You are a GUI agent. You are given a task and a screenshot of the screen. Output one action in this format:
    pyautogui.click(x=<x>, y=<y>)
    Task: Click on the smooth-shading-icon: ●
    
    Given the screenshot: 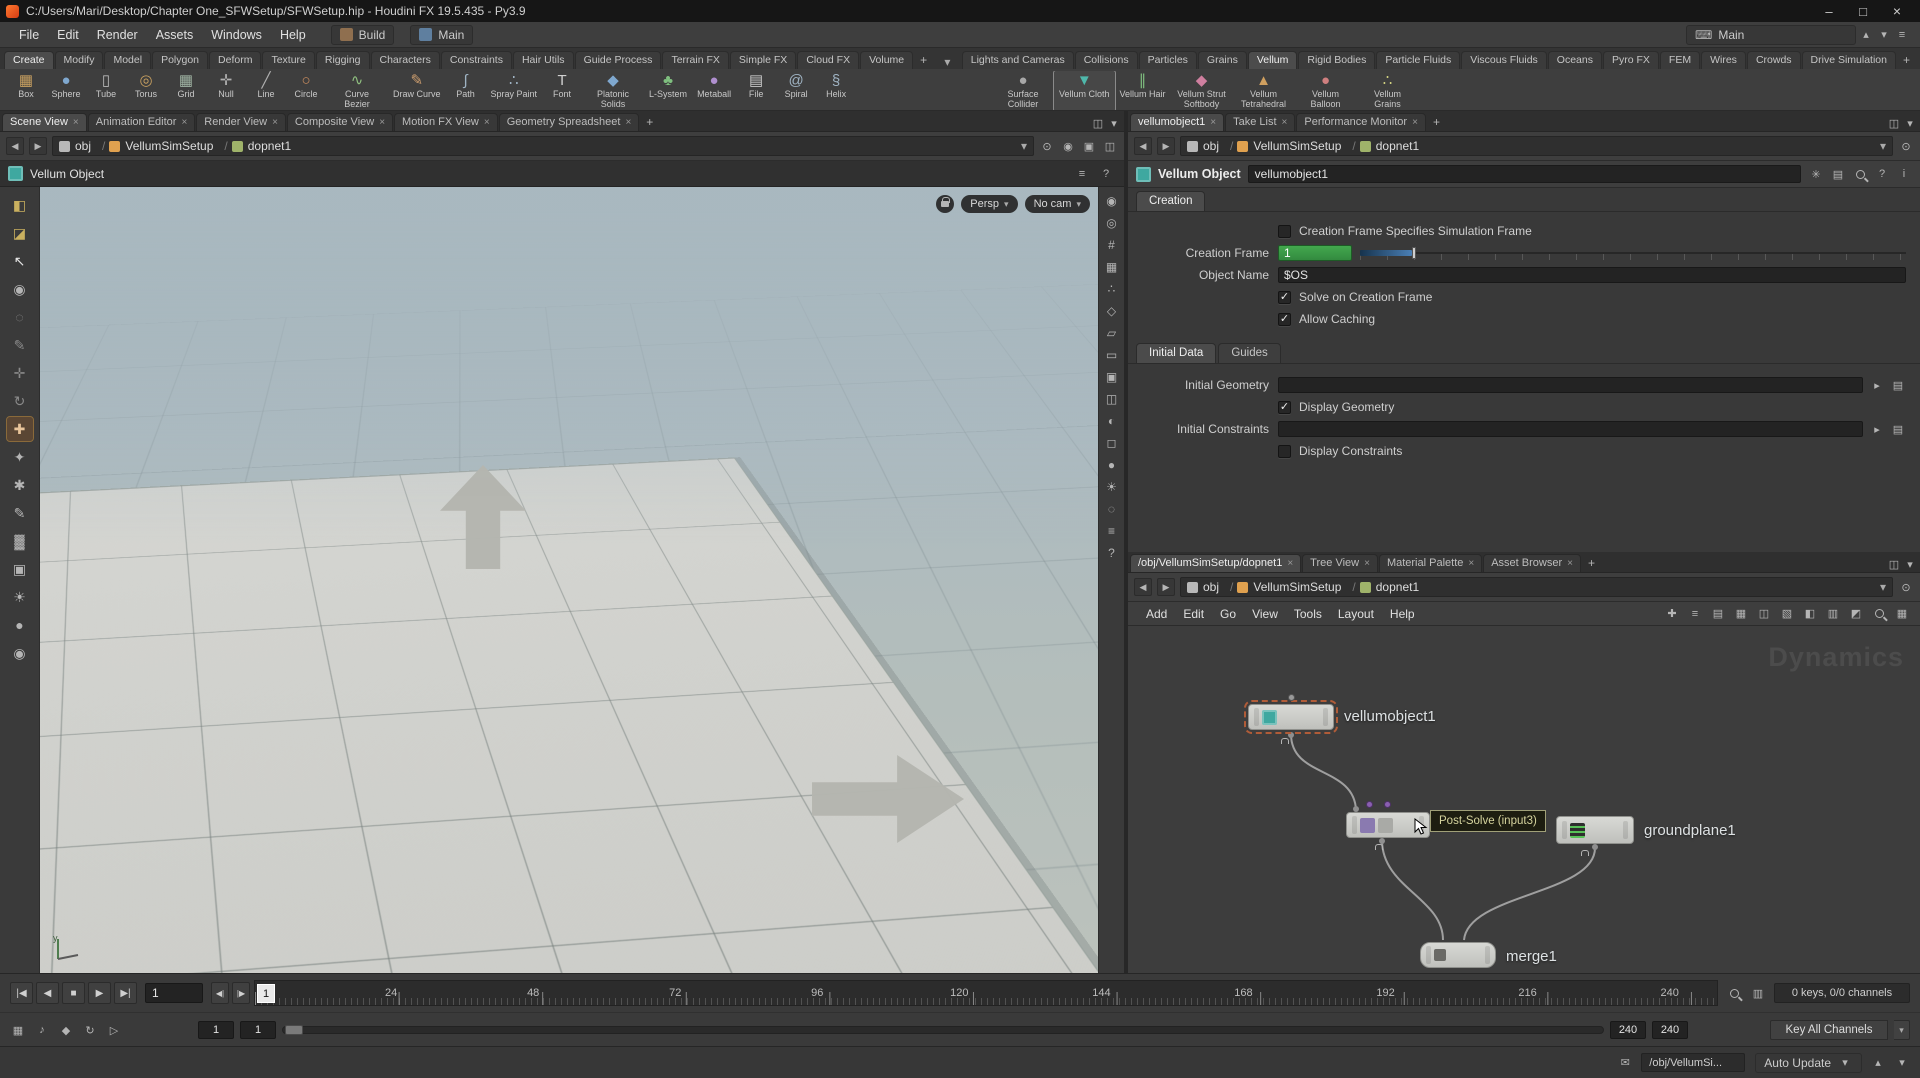 What is the action you would take?
    pyautogui.click(x=1112, y=464)
    